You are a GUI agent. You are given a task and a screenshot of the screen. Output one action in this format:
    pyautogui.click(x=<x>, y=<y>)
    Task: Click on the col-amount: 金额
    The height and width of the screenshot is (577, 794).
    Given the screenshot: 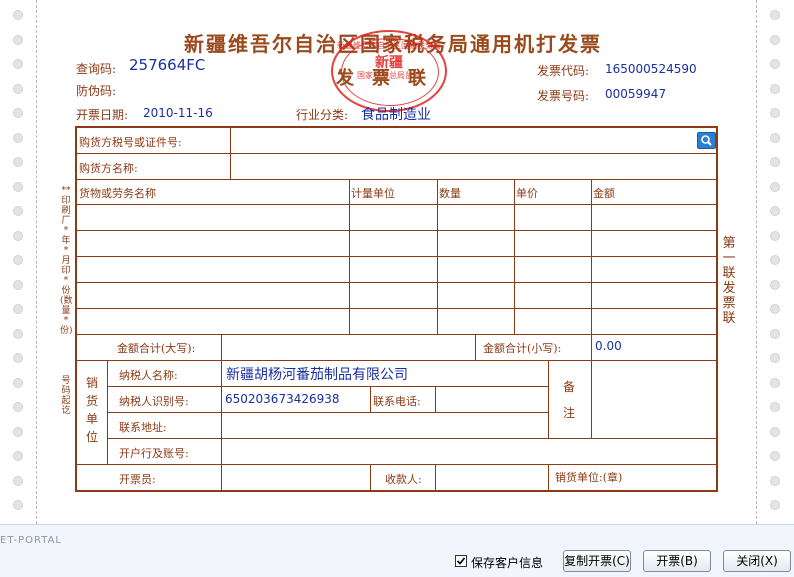 What is the action you would take?
    pyautogui.click(x=604, y=193)
    